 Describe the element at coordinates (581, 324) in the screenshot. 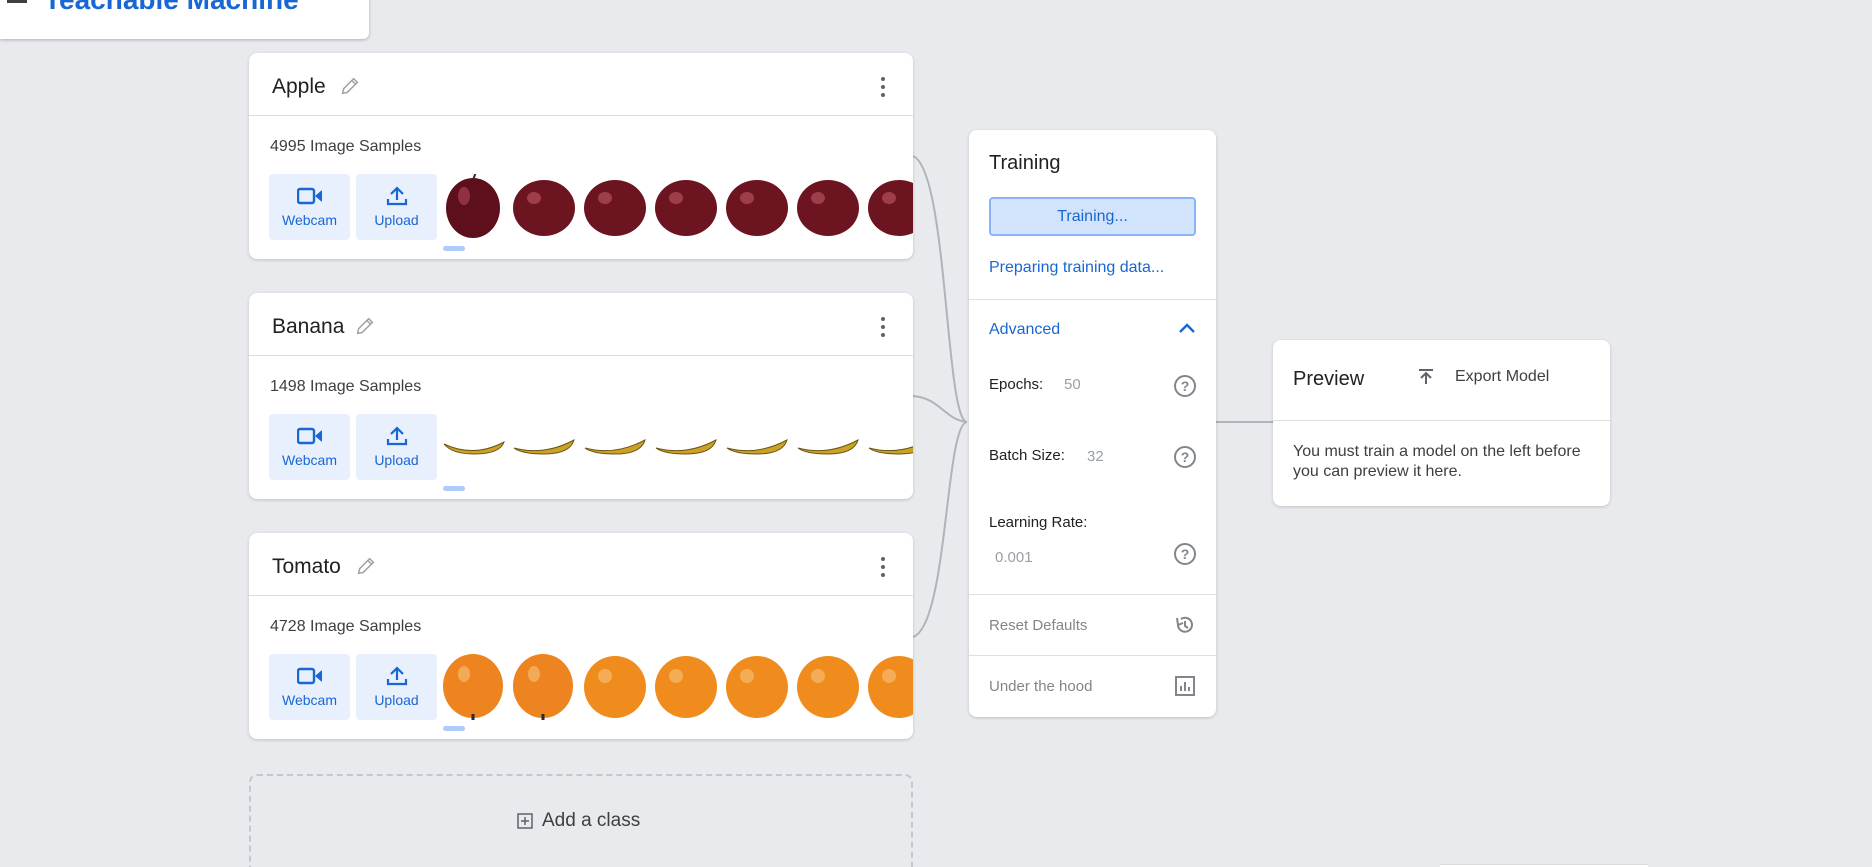

I see `class-card-header: Banana` at that location.